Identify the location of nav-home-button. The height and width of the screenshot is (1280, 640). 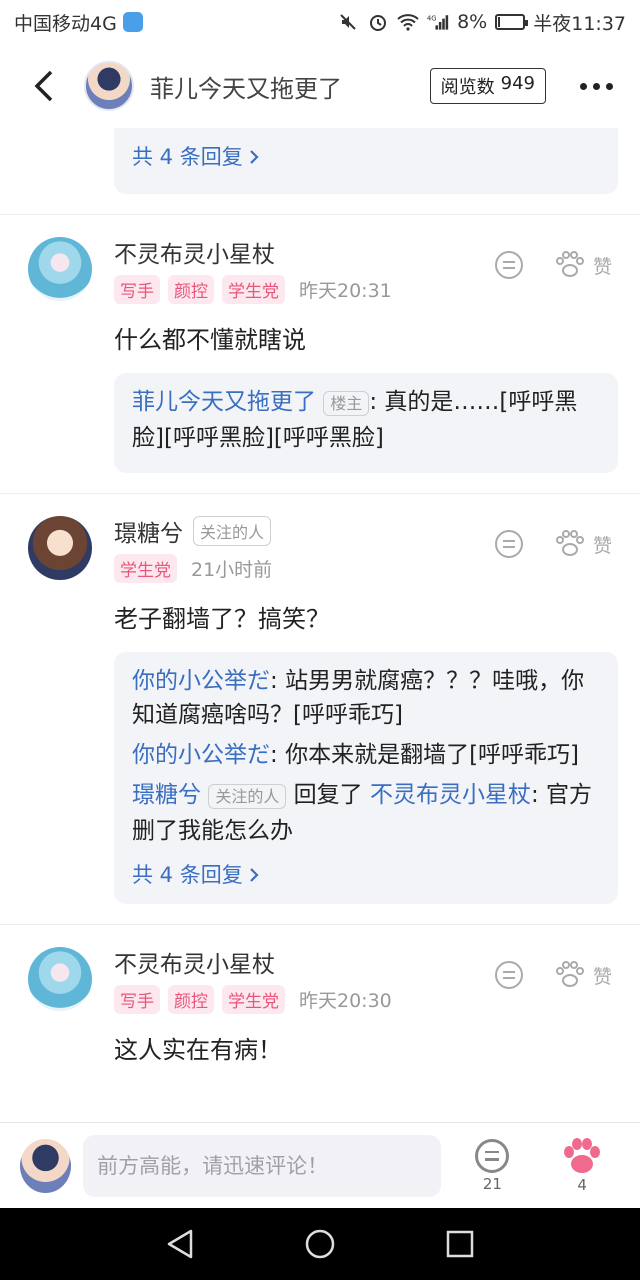
(320, 1244).